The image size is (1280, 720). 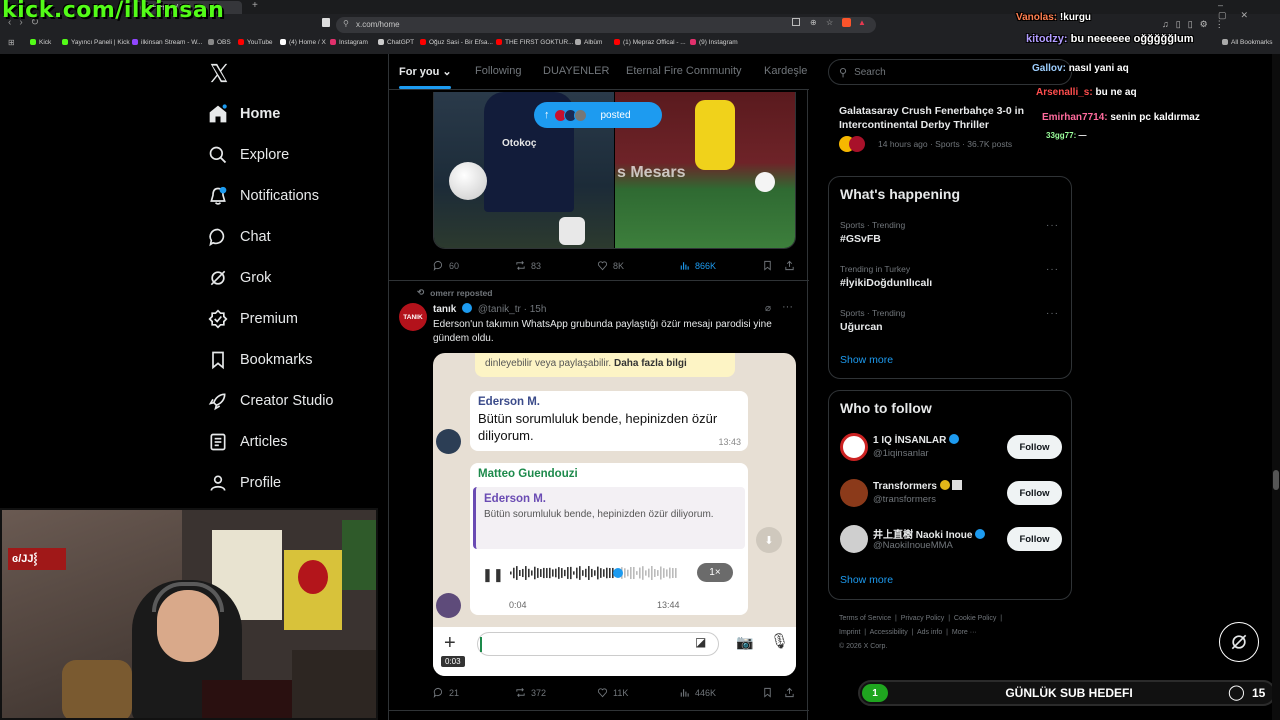 I want to click on playhead, so click(x=618, y=573).